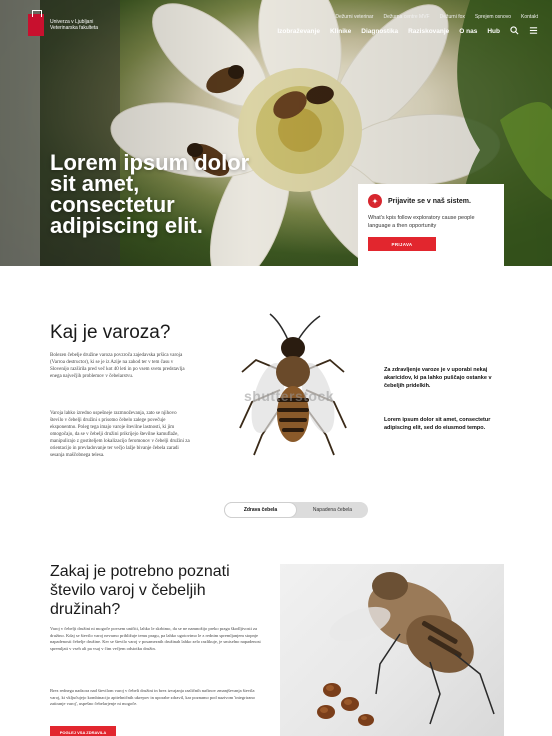  What do you see at coordinates (36, 23) in the screenshot?
I see `logo-icon` at bounding box center [36, 23].